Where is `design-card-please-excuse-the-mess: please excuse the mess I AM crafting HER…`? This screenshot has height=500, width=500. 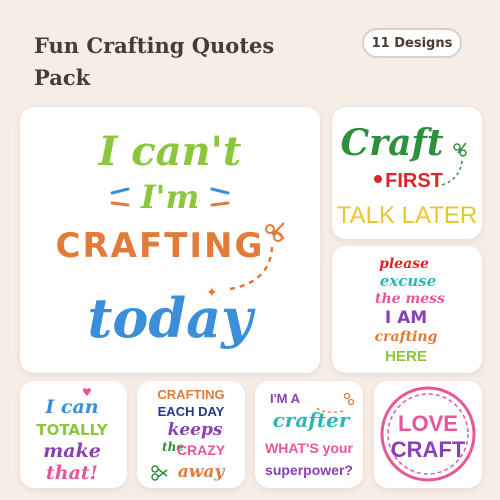
design-card-please-excuse-the-mess: please excuse the mess I AM crafting HER… is located at coordinates (407, 309).